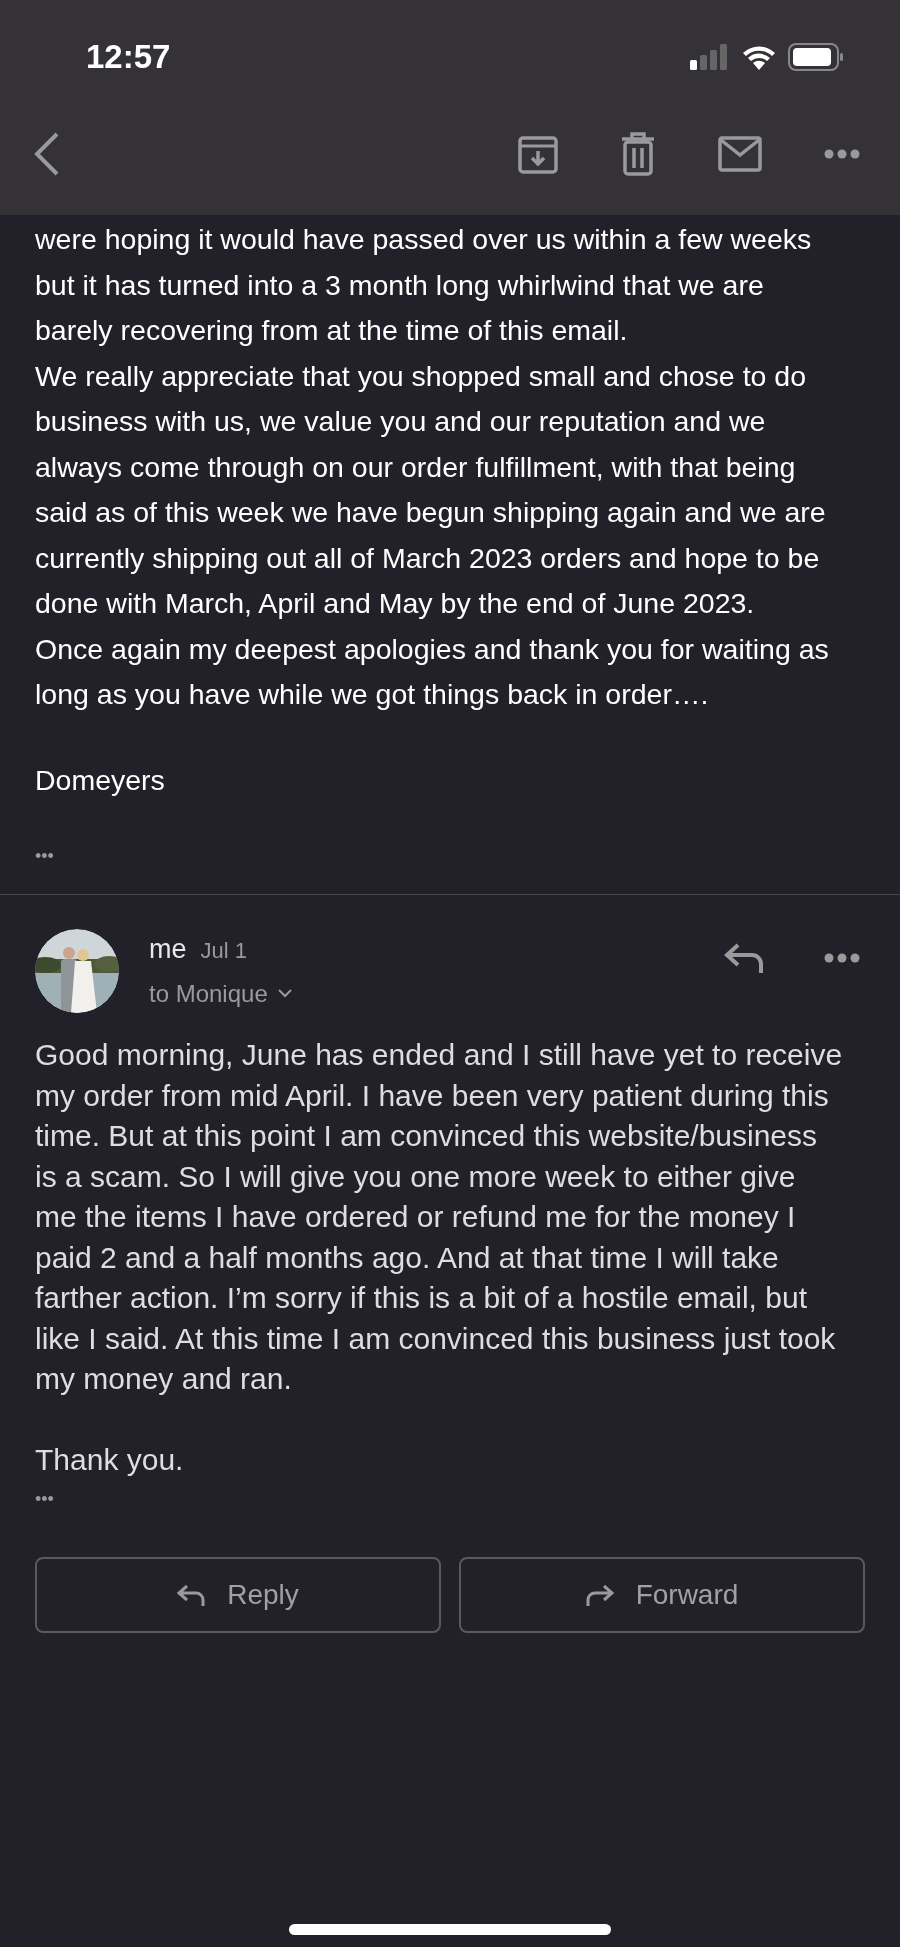 The image size is (900, 1947). What do you see at coordinates (816, 56) in the screenshot?
I see `battery-icon` at bounding box center [816, 56].